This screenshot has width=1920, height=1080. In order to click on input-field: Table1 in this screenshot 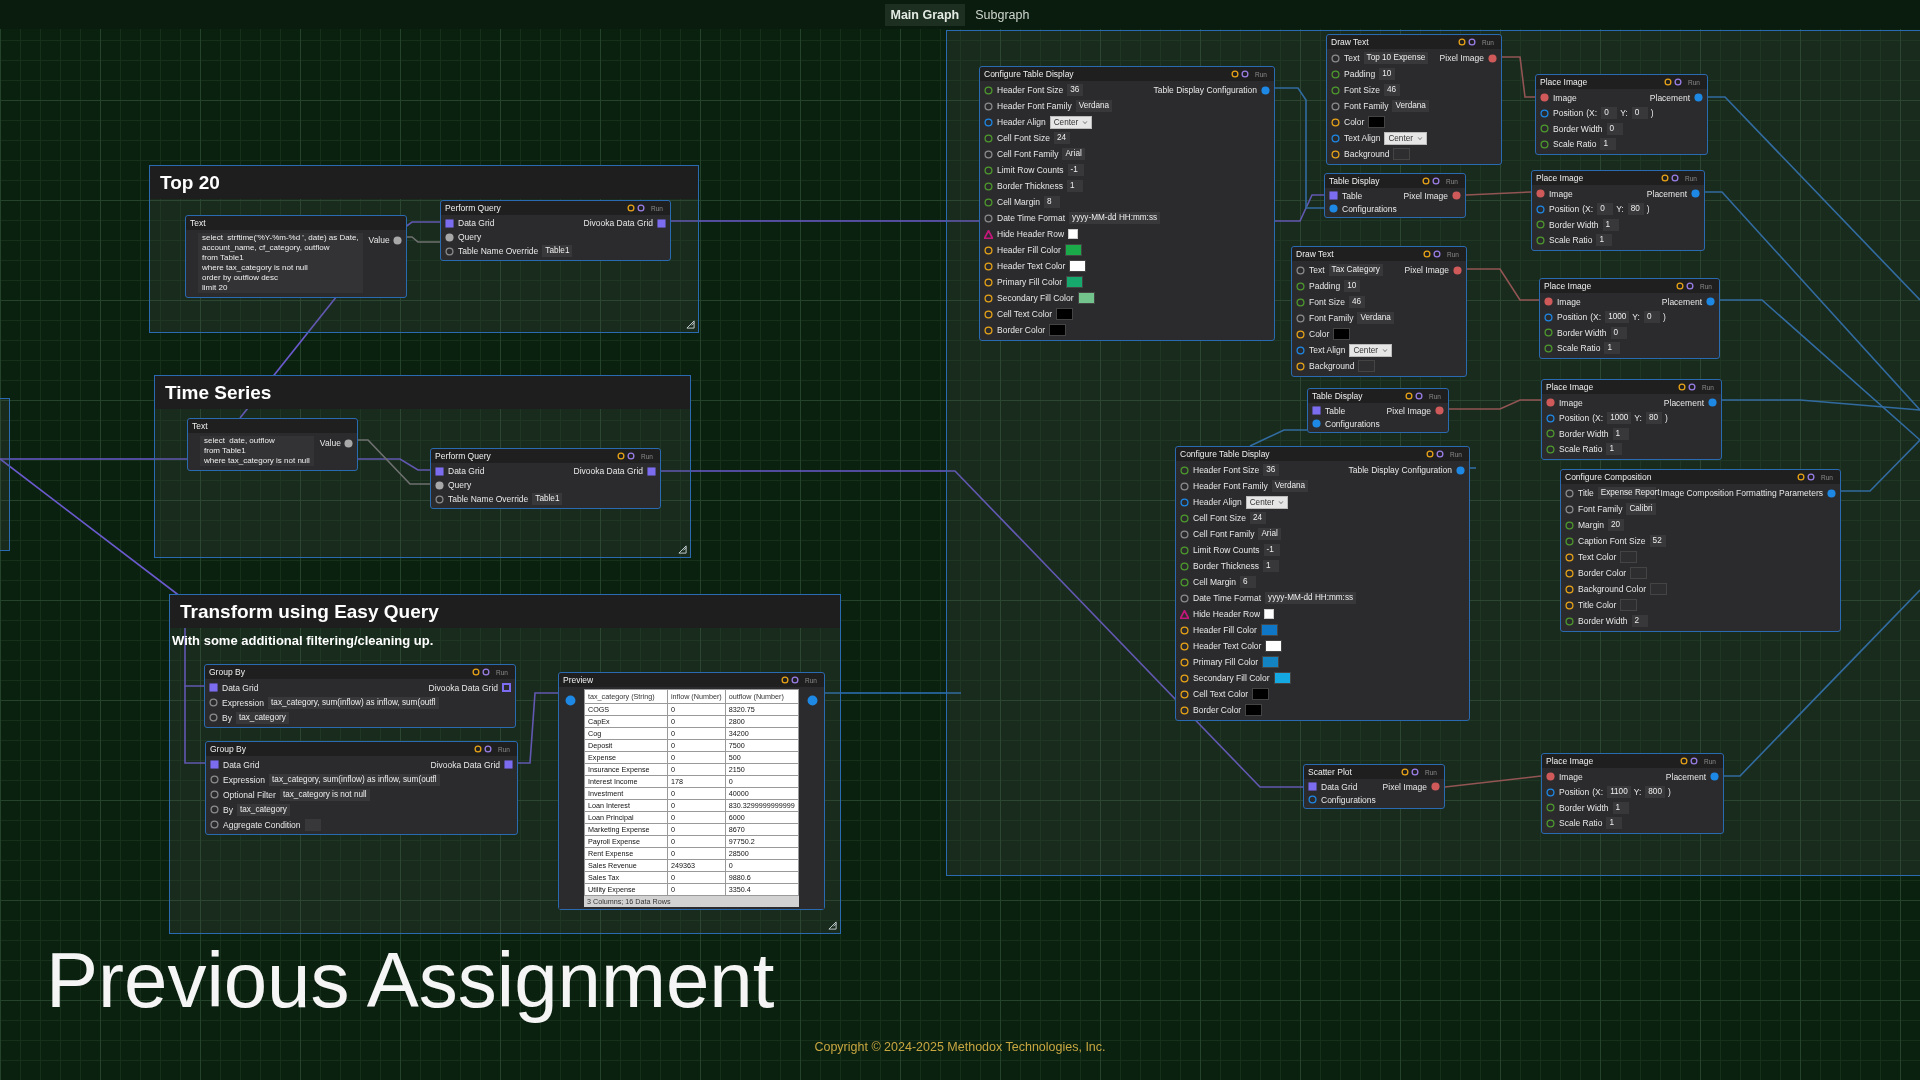, I will do `click(547, 499)`.